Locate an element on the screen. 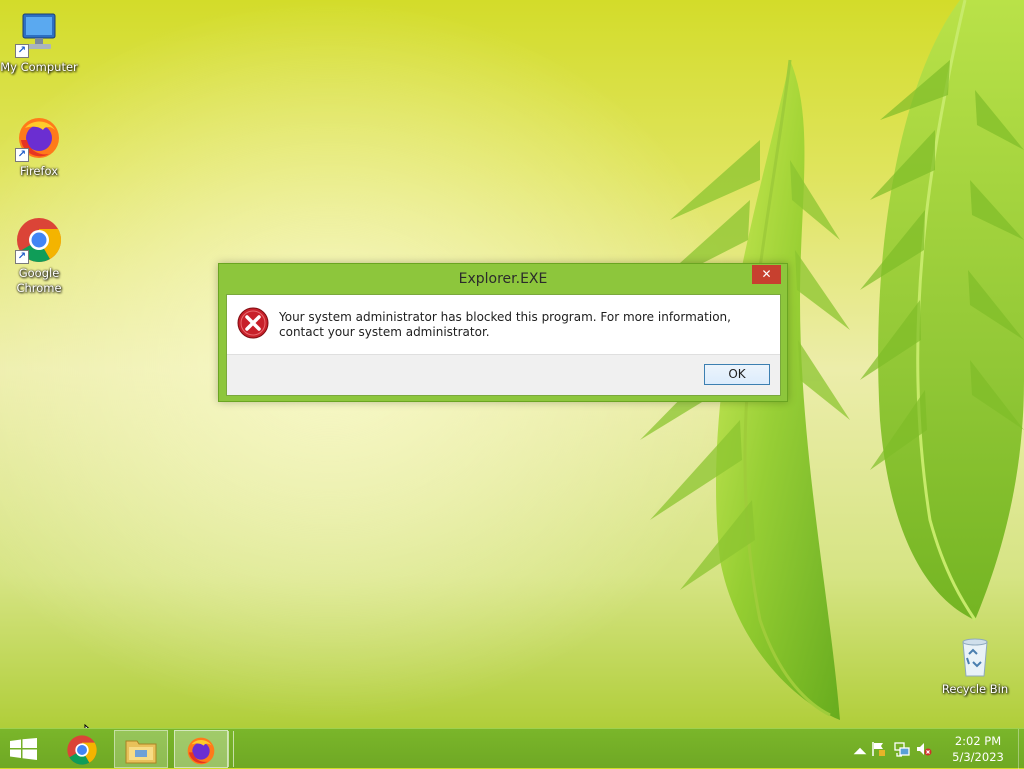 Image resolution: width=1024 pixels, height=769 pixels. desktop-icon-firefox: ↗ Firefox is located at coordinates (39, 146).